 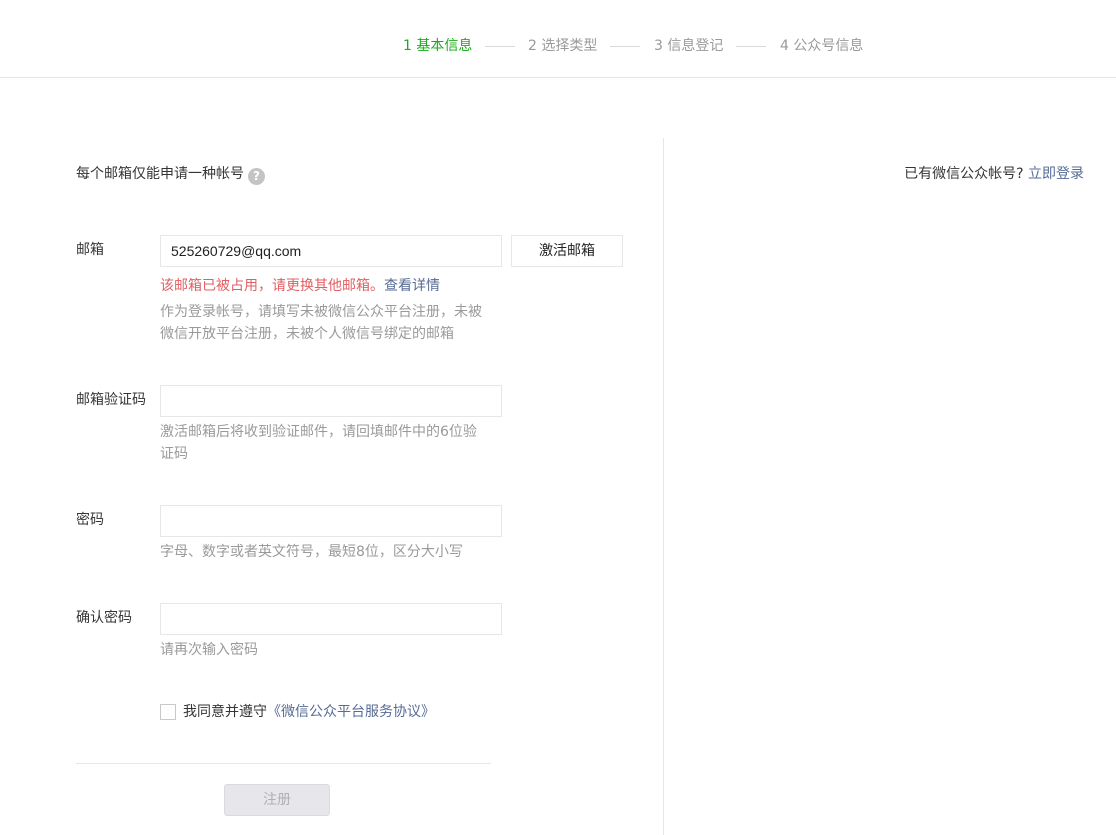 What do you see at coordinates (689, 46) in the screenshot?
I see `step-info-register: 3 信息登记` at bounding box center [689, 46].